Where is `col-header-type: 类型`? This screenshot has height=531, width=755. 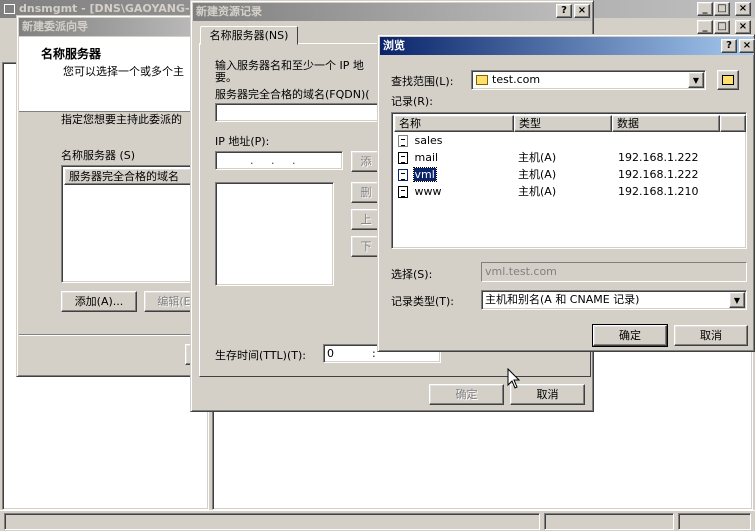 col-header-type: 类型 is located at coordinates (563, 123).